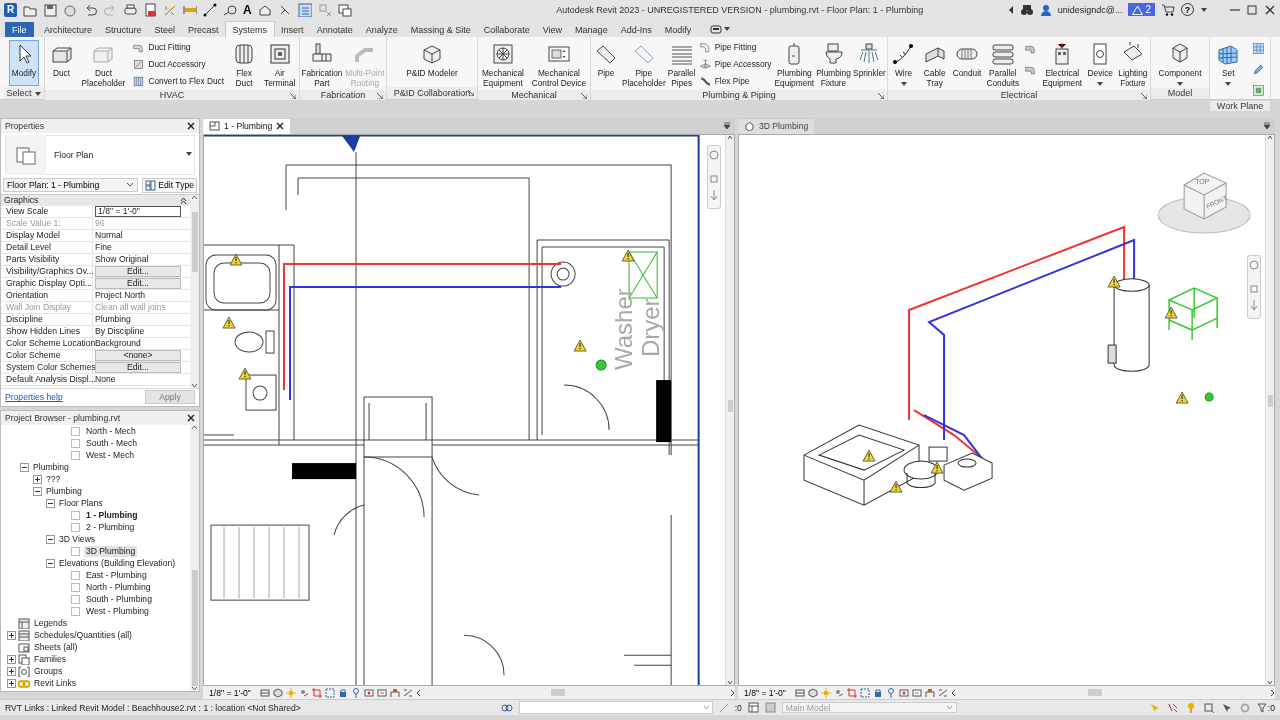 This screenshot has height=720, width=1280. I want to click on ribbon-tool: Plumbing Equipment, so click(794, 64).